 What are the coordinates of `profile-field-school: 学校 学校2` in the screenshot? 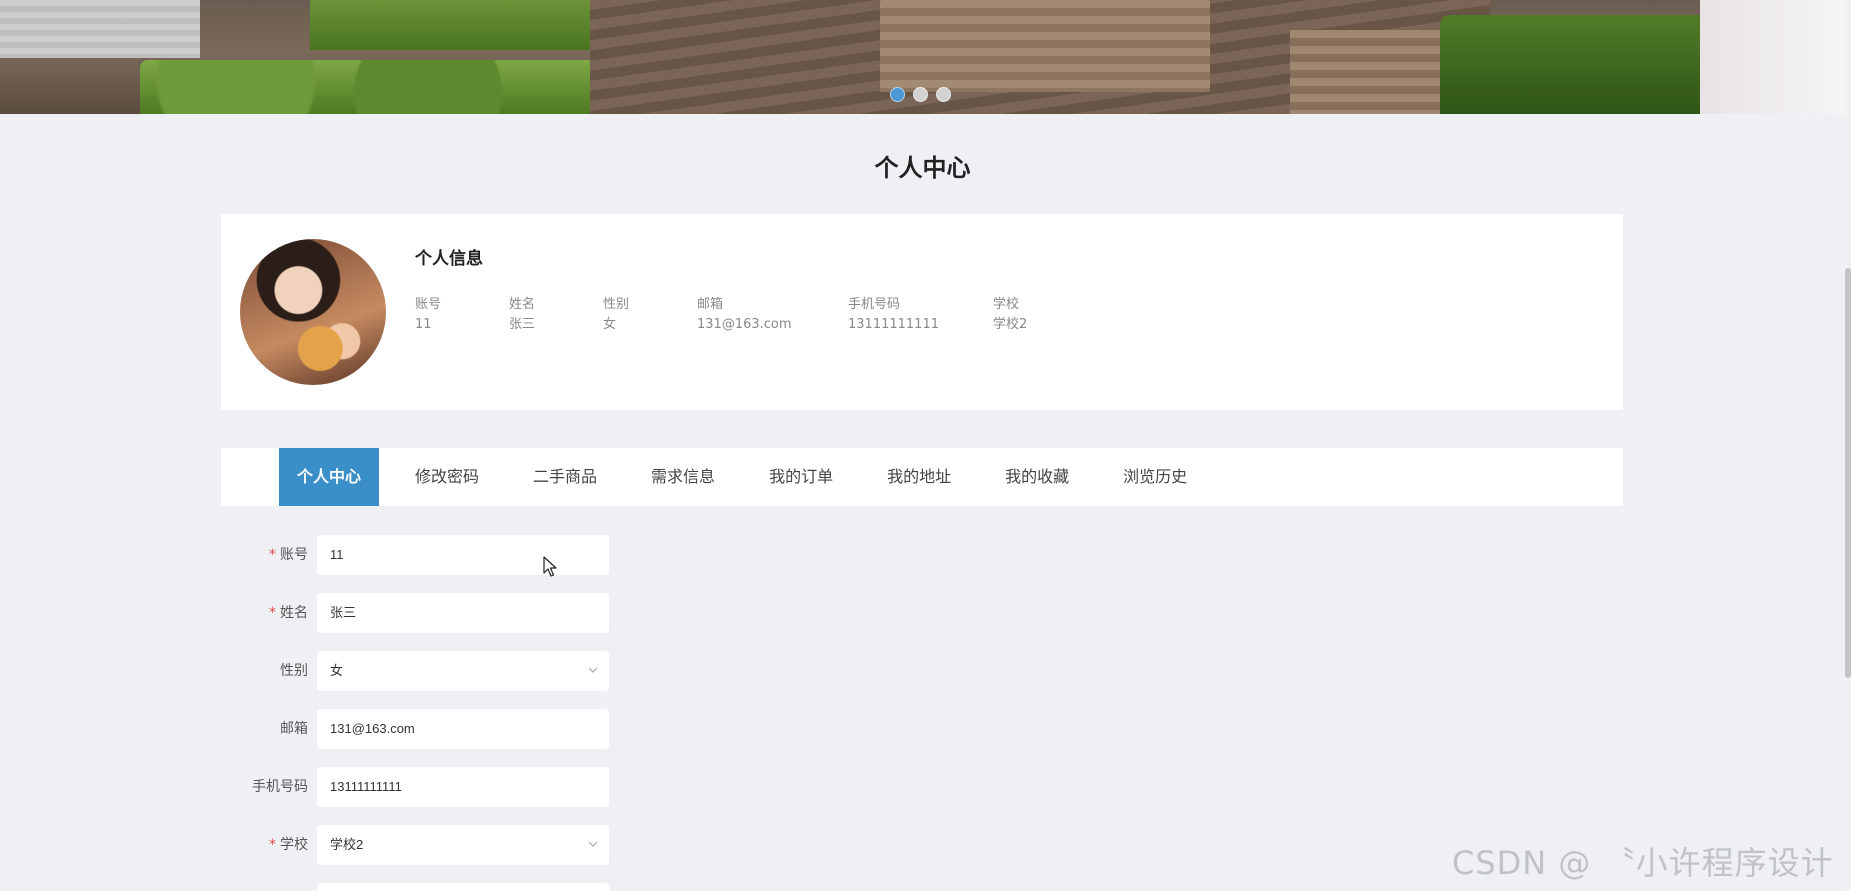 It's located at (1053, 315).